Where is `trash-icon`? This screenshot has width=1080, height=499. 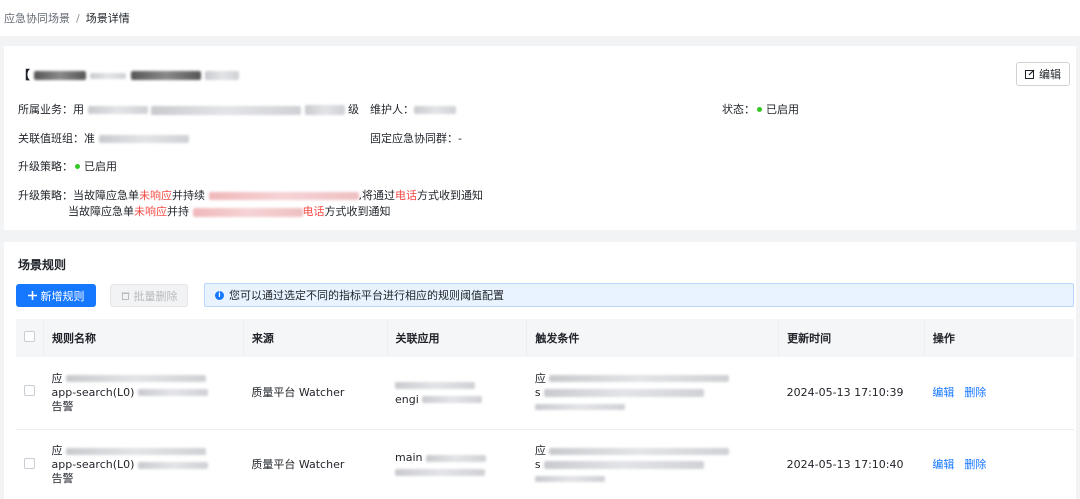
trash-icon is located at coordinates (125, 296).